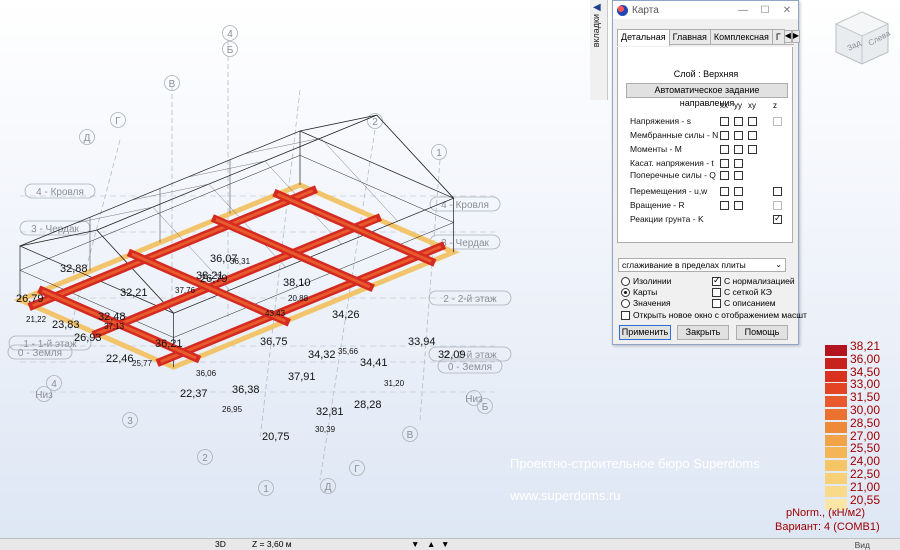 The height and width of the screenshot is (550, 900). What do you see at coordinates (669, 191) in the screenshot?
I see `result-row-label: Перемещения - u,w` at bounding box center [669, 191].